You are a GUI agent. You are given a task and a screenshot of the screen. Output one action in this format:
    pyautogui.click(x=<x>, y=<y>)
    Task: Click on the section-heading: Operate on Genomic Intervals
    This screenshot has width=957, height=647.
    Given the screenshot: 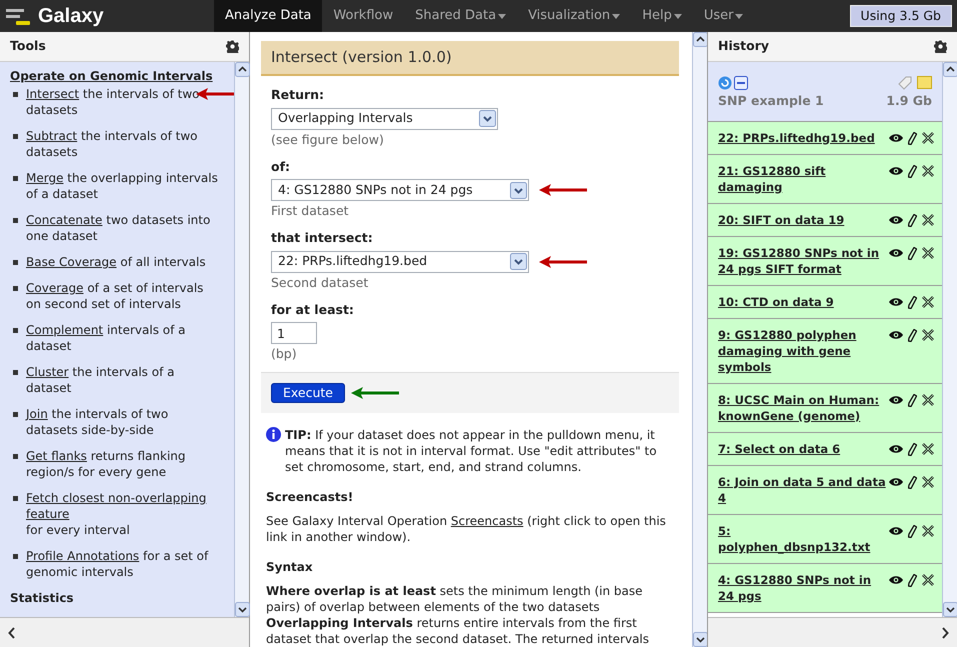 What is the action you would take?
    pyautogui.click(x=117, y=76)
    